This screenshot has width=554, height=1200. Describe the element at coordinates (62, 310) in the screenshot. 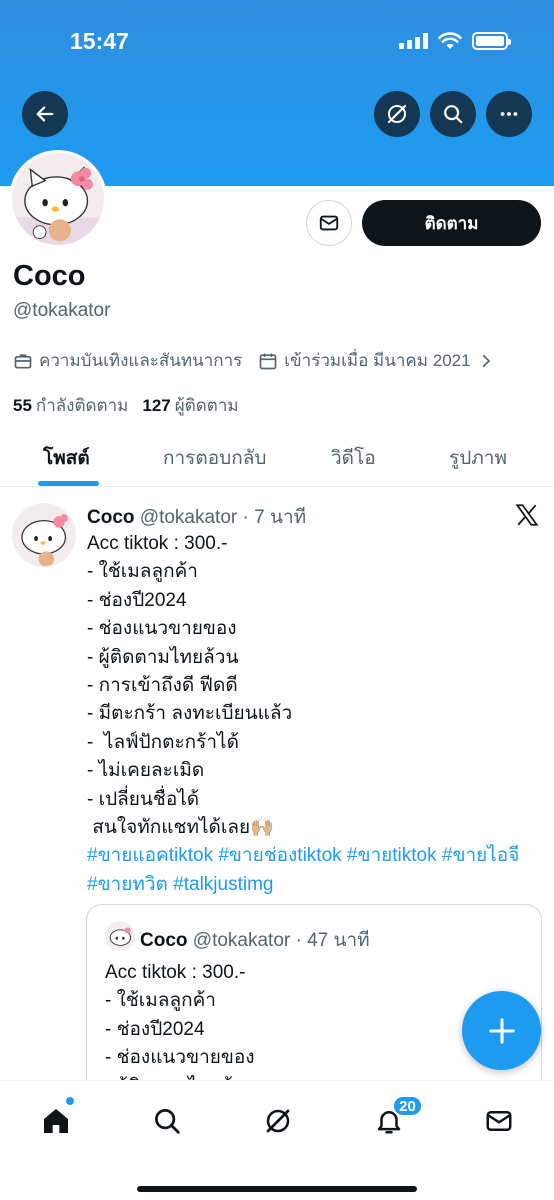

I see `profile-handle: @tokakator` at that location.